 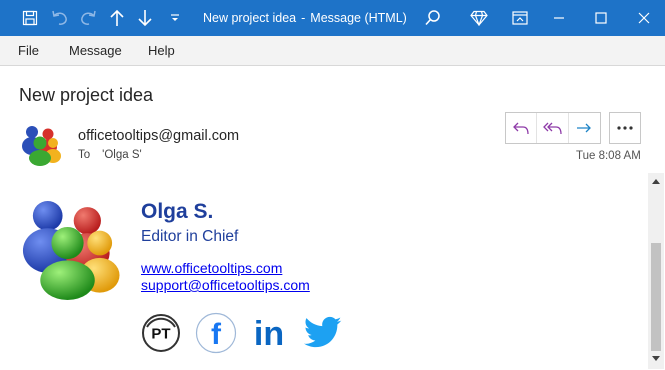 What do you see at coordinates (86, 95) in the screenshot?
I see `message-subject: New project idea` at bounding box center [86, 95].